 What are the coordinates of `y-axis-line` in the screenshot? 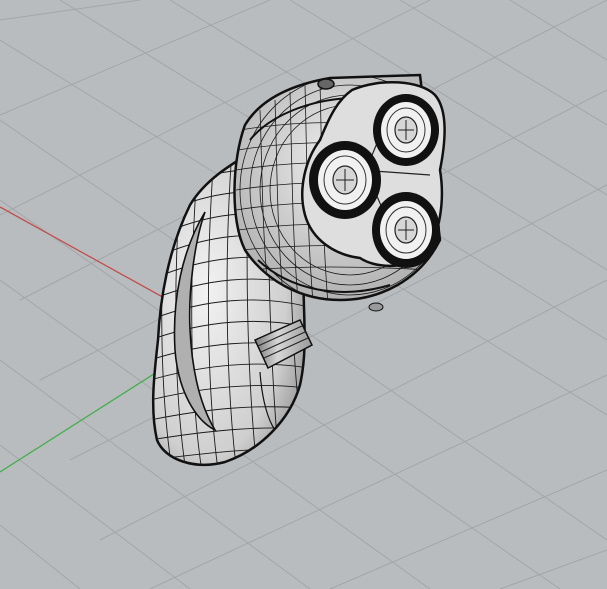 It's located at (84, 418).